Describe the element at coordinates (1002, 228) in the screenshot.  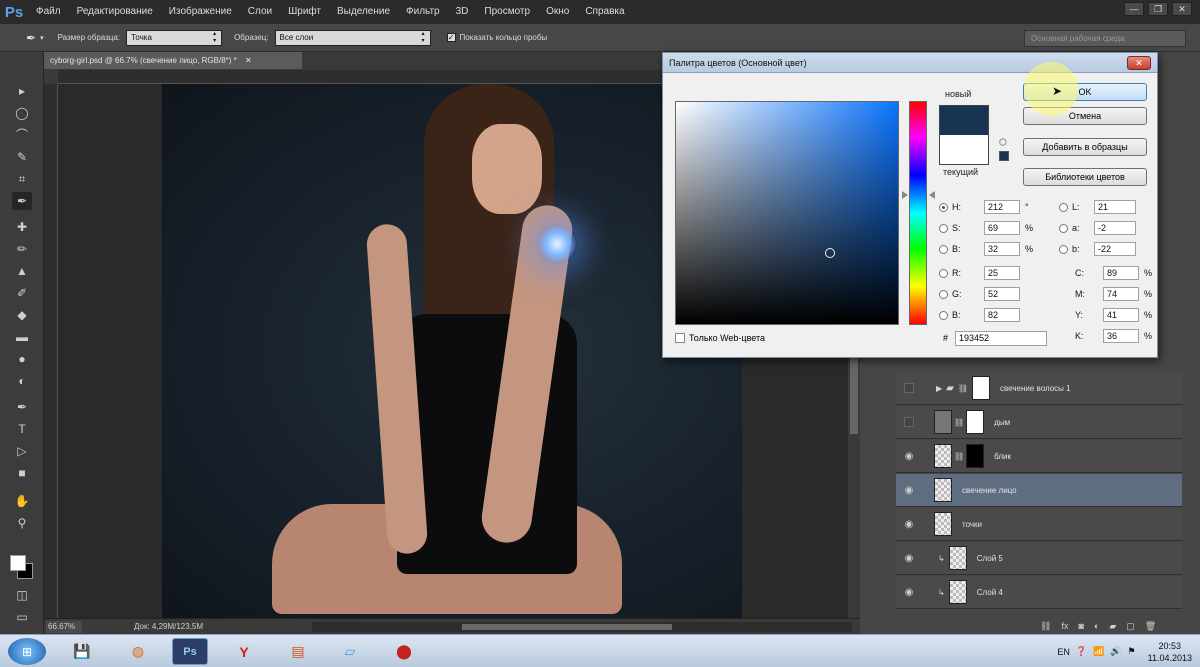
I see `saturation-field: 69` at that location.